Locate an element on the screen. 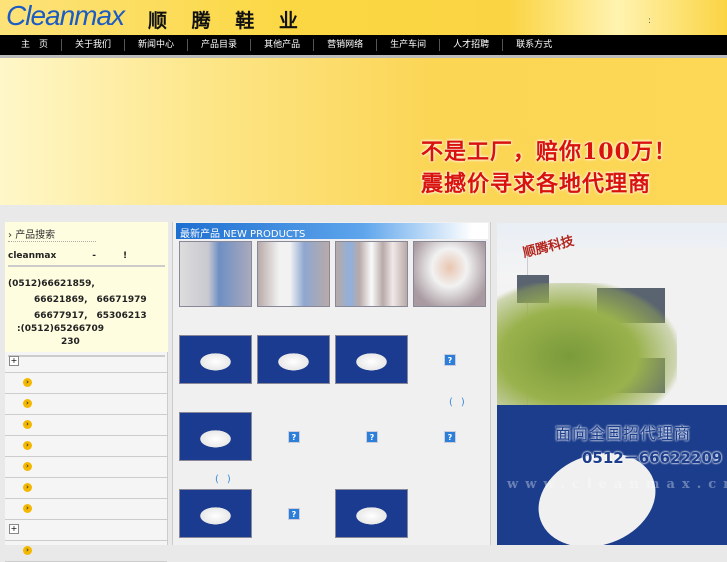 This screenshot has width=727, height=562. nav-contact: 联系方式 is located at coordinates (534, 45).